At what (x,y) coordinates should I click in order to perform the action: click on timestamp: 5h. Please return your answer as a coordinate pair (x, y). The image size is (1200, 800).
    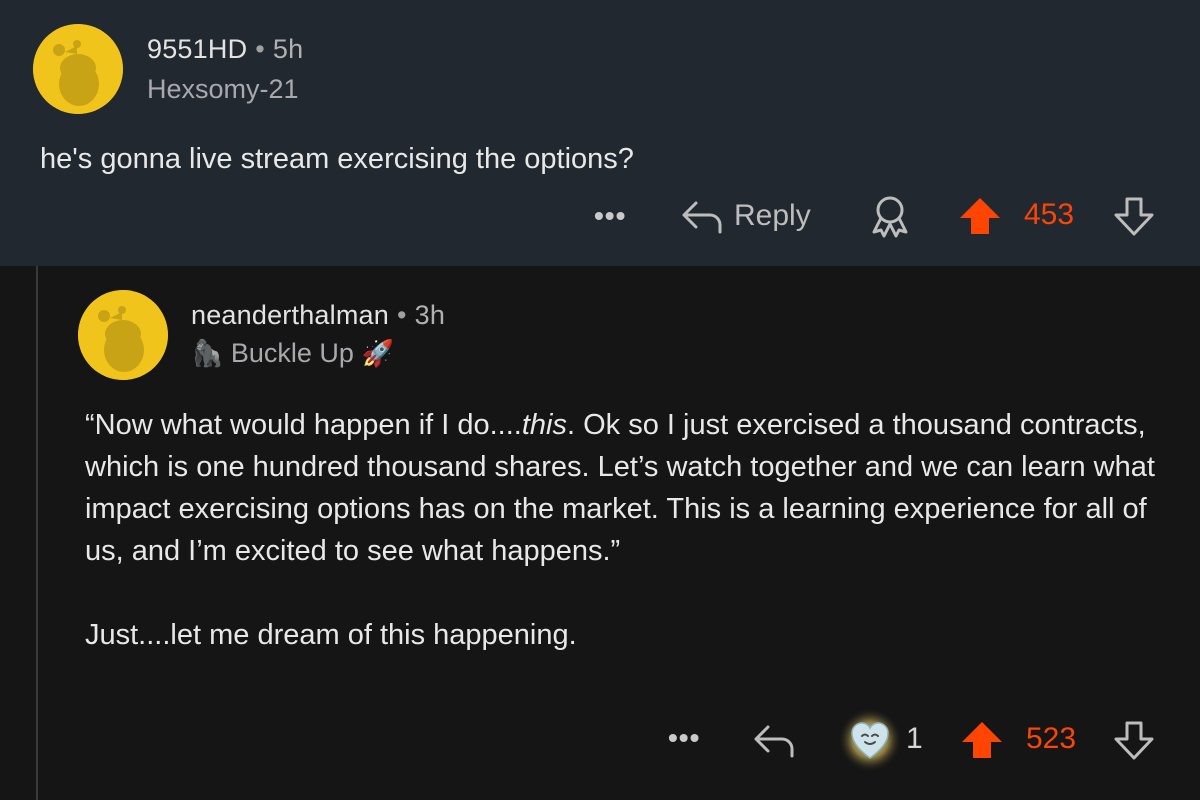
    Looking at the image, I should click on (288, 49).